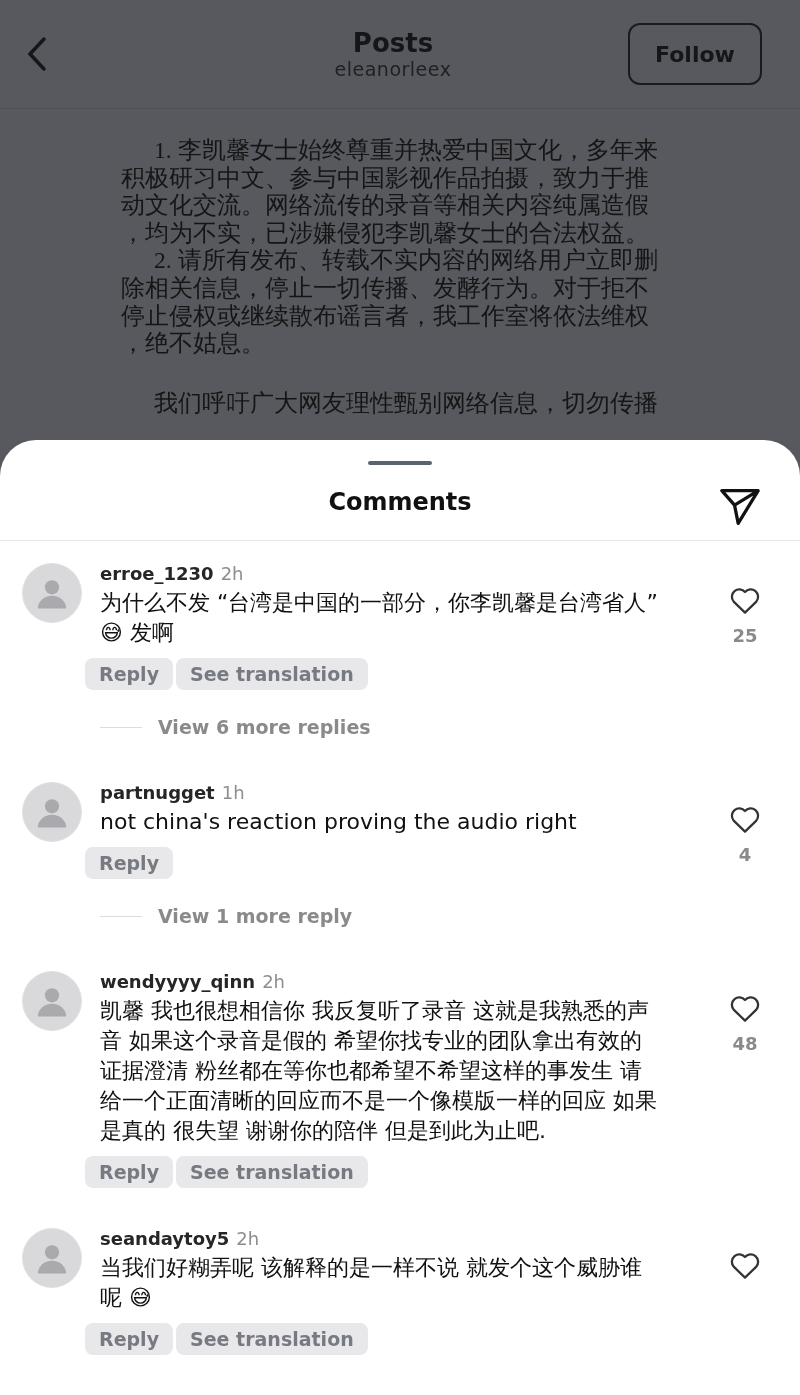  I want to click on view-replies-link: View 6 more replies, so click(264, 727).